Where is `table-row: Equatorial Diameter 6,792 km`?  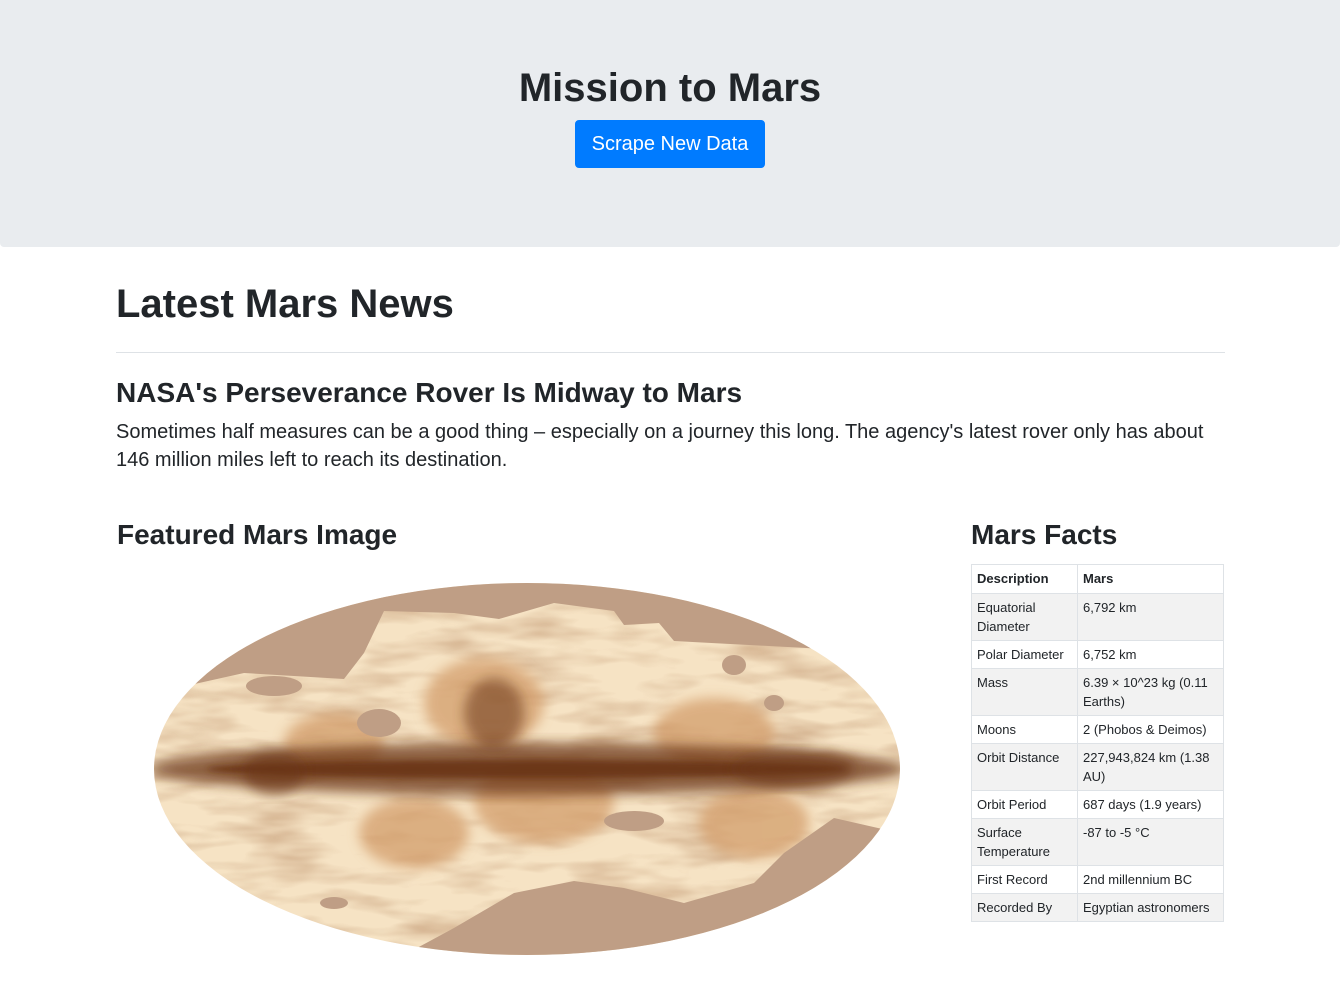 table-row: Equatorial Diameter 6,792 km is located at coordinates (1097, 617).